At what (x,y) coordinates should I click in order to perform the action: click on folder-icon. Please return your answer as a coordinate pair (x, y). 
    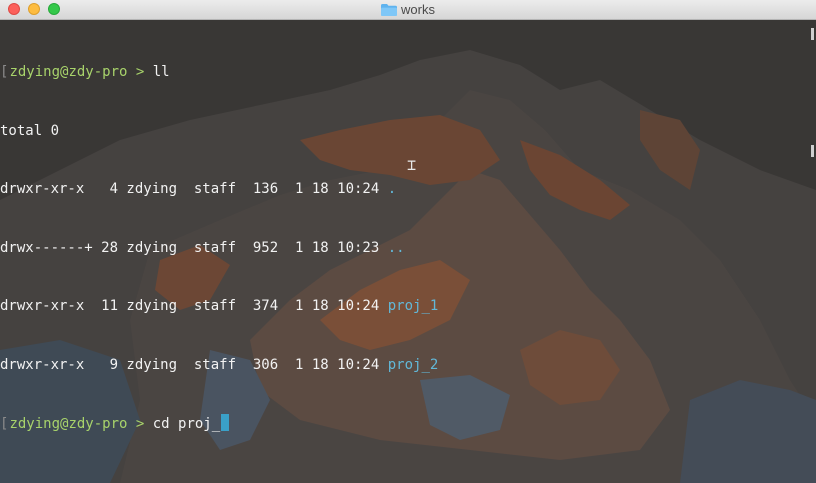
    Looking at the image, I should click on (389, 11).